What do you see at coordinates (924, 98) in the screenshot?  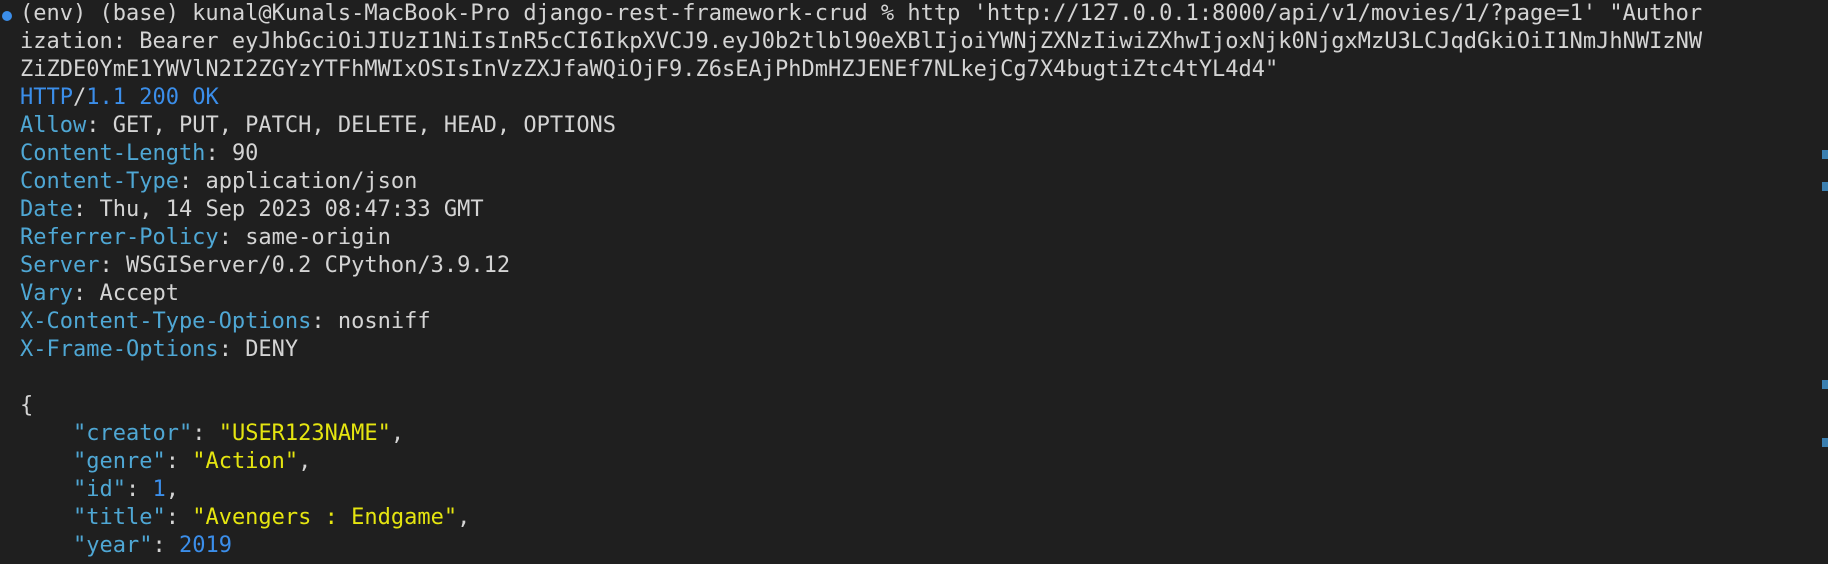 I see `http-status-line: HTTP/1.1 200 OK` at bounding box center [924, 98].